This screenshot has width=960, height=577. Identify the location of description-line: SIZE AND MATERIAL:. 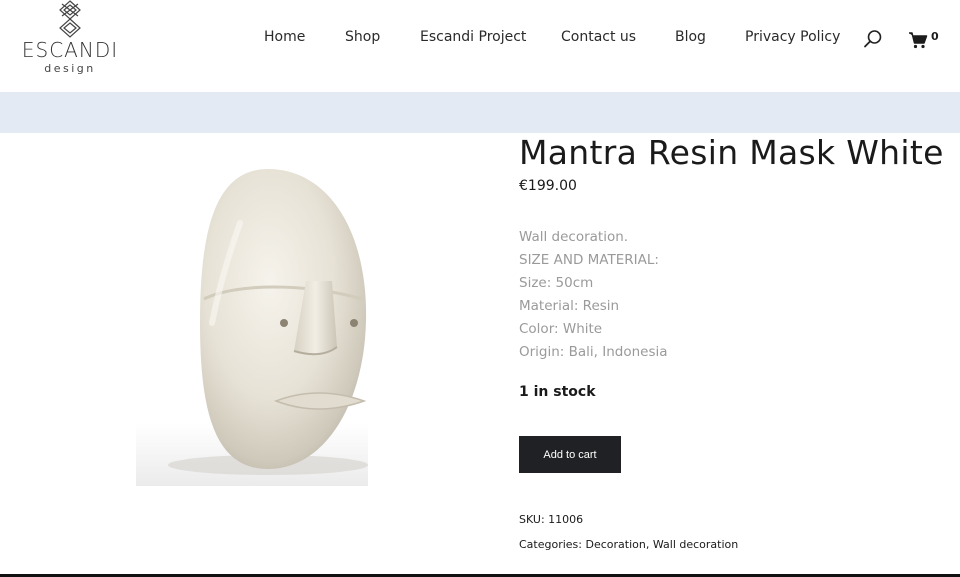
(589, 260).